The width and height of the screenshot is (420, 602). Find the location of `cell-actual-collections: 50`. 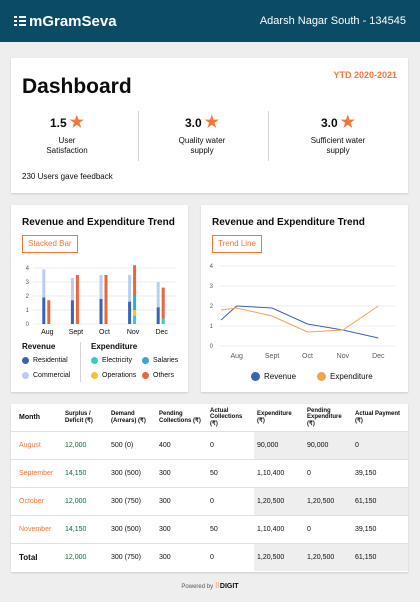

cell-actual-collections: 50 is located at coordinates (230, 528).